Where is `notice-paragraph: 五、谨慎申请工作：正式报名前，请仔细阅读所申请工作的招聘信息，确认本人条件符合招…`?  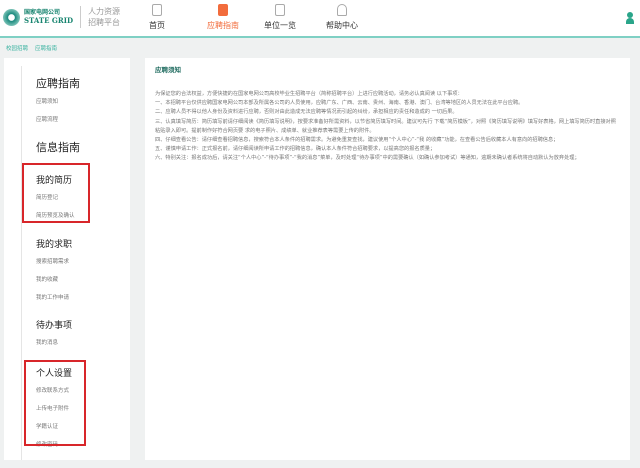
notice-paragraph: 五、谨慎申请工作：正式报名前，请仔细阅读所申请工作的招聘信息，确认本人条件符合招… is located at coordinates (295, 149).